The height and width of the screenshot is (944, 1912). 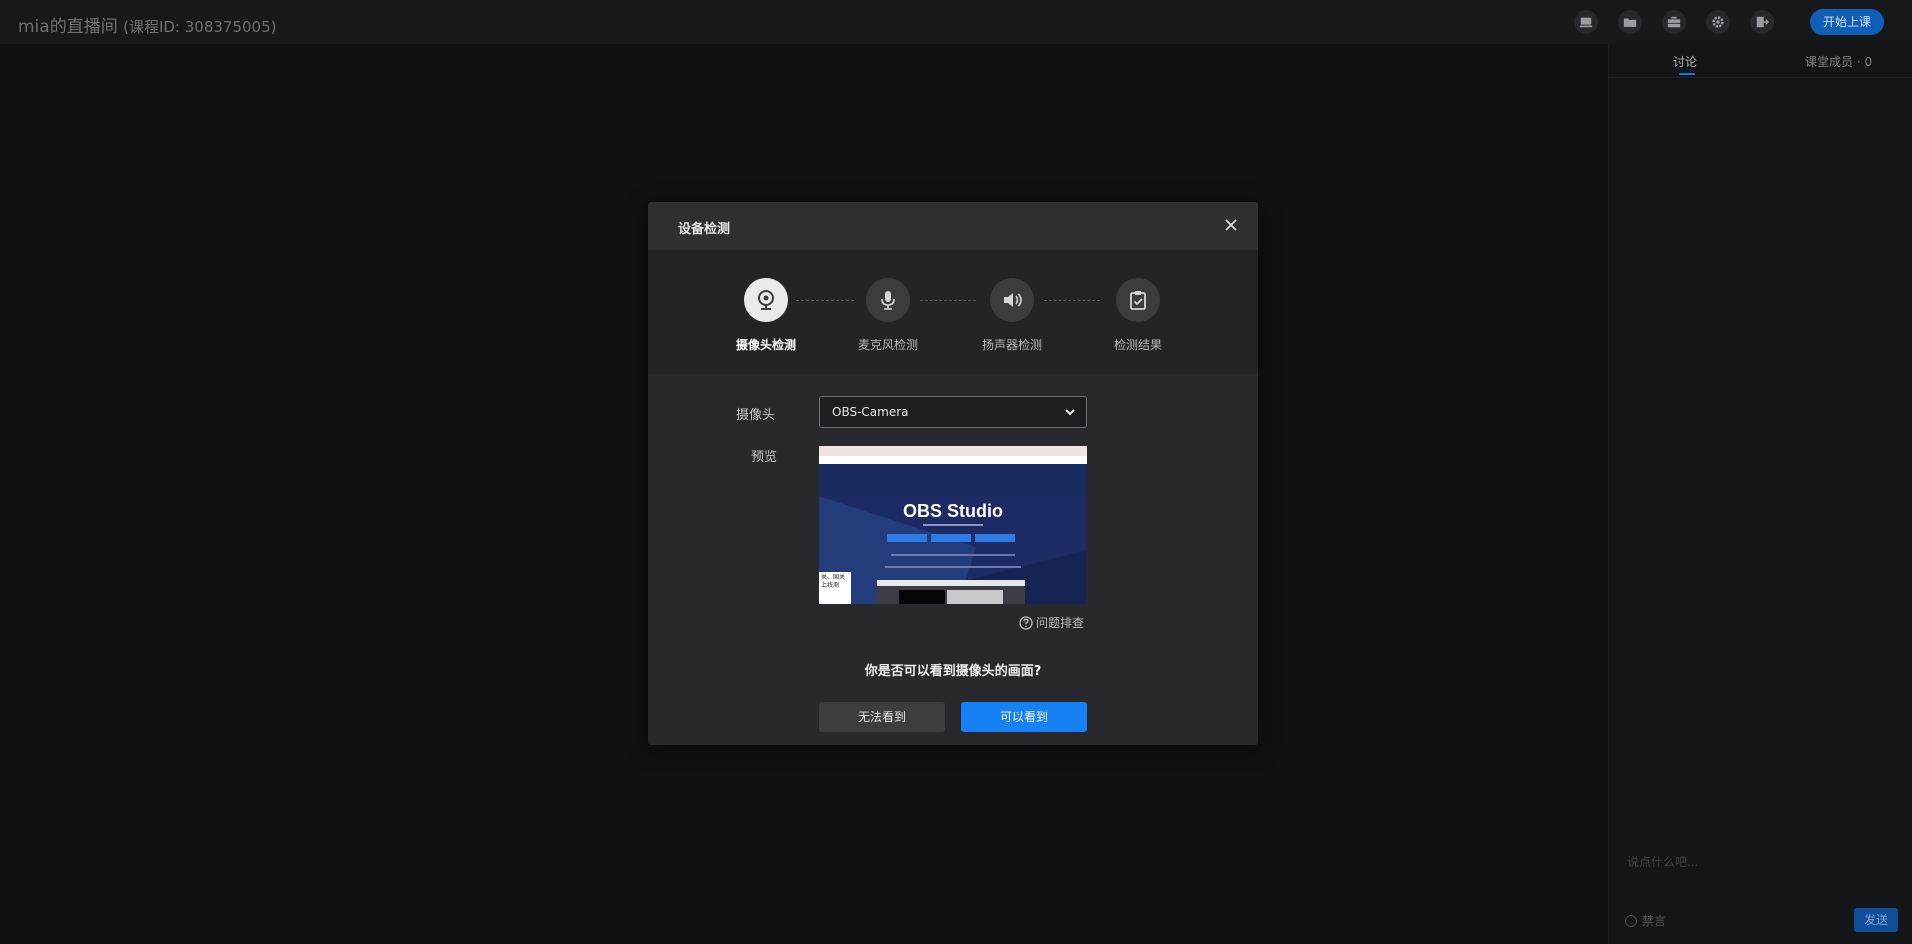 I want to click on preview-note: 关、国关上线测, so click(x=835, y=588).